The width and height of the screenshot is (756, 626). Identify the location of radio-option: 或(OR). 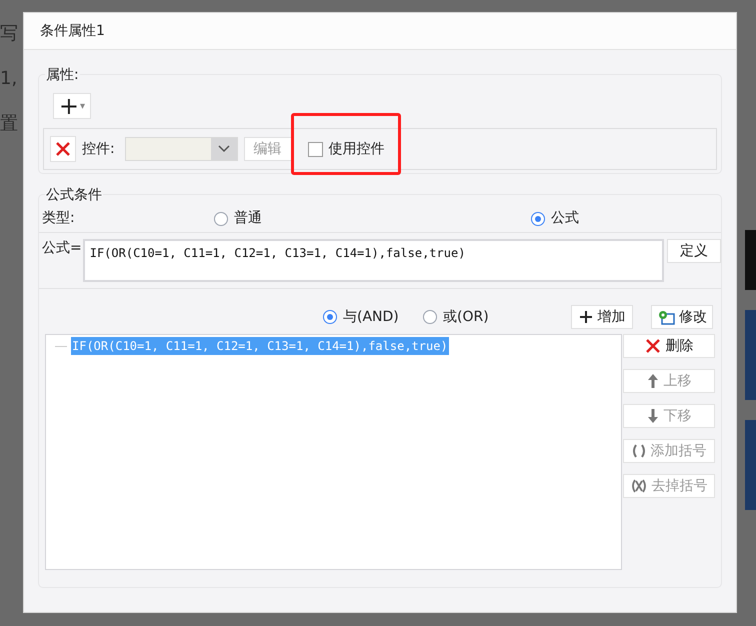
(498, 317).